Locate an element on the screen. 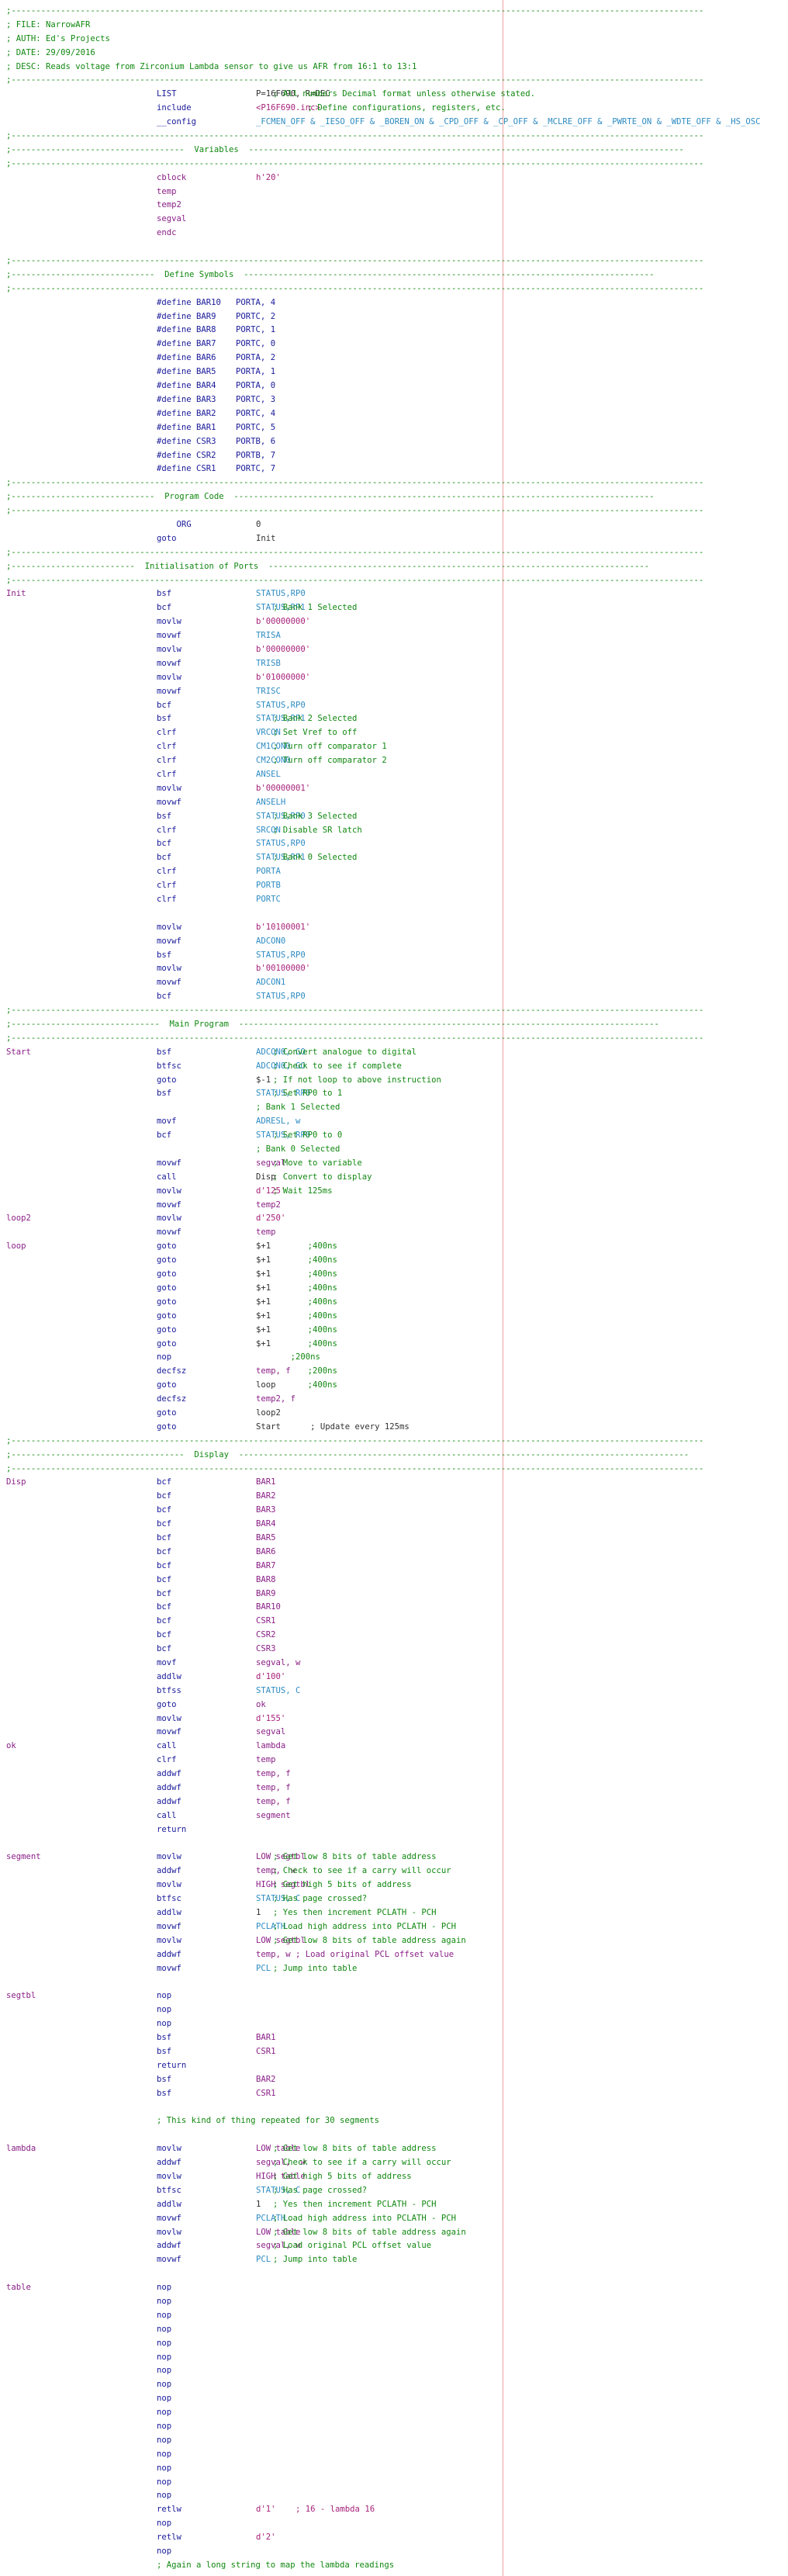 The height and width of the screenshot is (2576, 788). code-operand: Start ; Update every 125ms is located at coordinates (333, 1426).